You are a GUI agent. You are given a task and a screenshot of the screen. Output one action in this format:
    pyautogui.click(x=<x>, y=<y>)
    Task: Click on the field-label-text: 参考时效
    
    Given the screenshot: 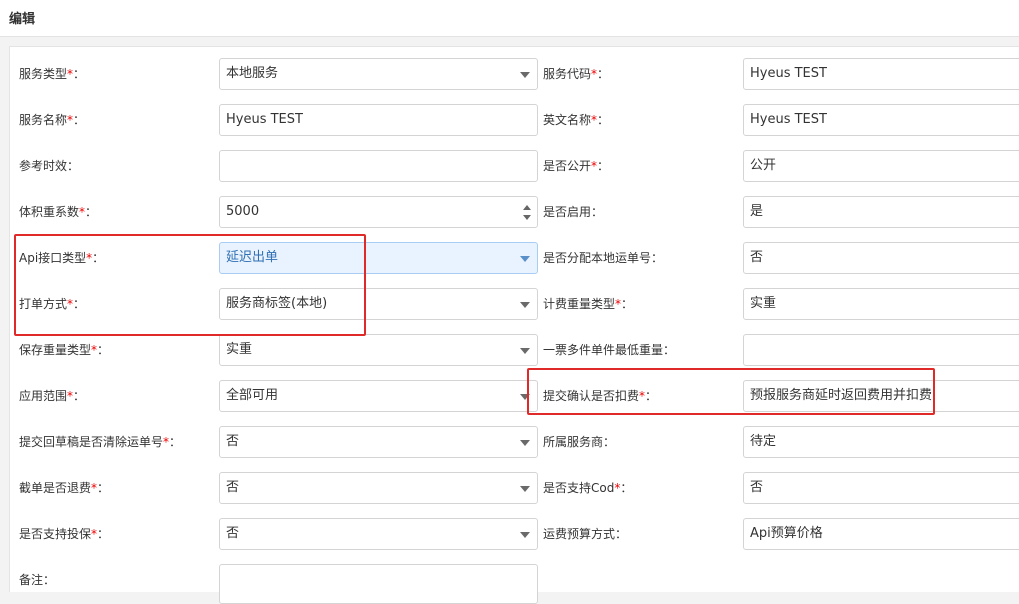 What is the action you would take?
    pyautogui.click(x=43, y=166)
    